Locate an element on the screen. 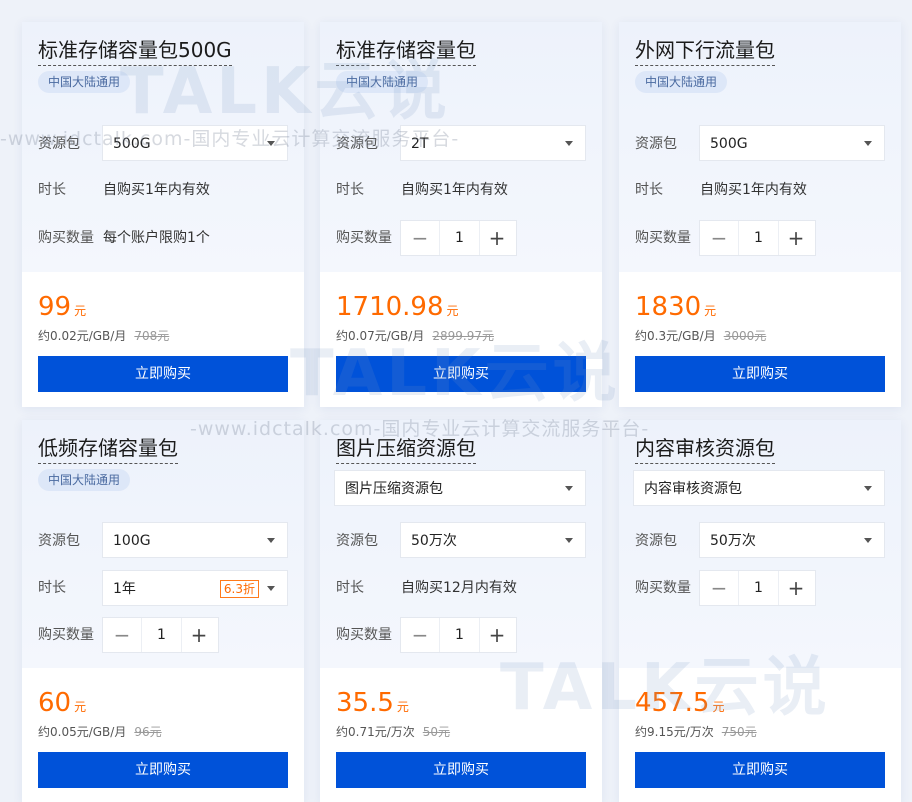 Image resolution: width=912 pixels, height=802 pixels. original-price: 750元 is located at coordinates (739, 732).